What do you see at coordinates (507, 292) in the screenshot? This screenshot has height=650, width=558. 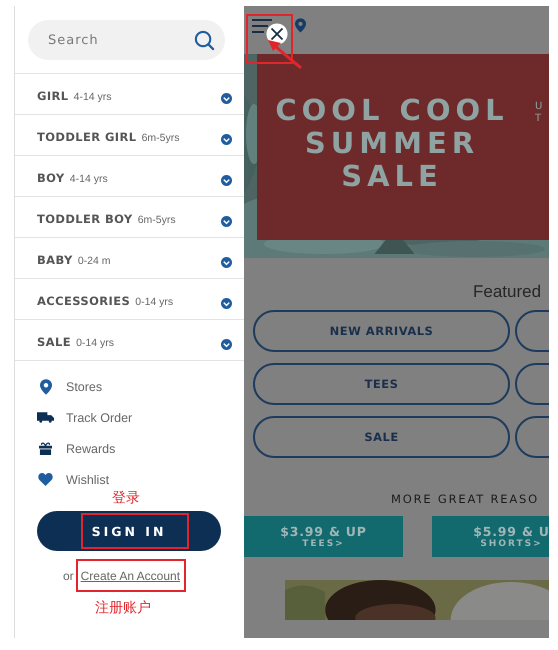 I see `section-heading: Featured` at bounding box center [507, 292].